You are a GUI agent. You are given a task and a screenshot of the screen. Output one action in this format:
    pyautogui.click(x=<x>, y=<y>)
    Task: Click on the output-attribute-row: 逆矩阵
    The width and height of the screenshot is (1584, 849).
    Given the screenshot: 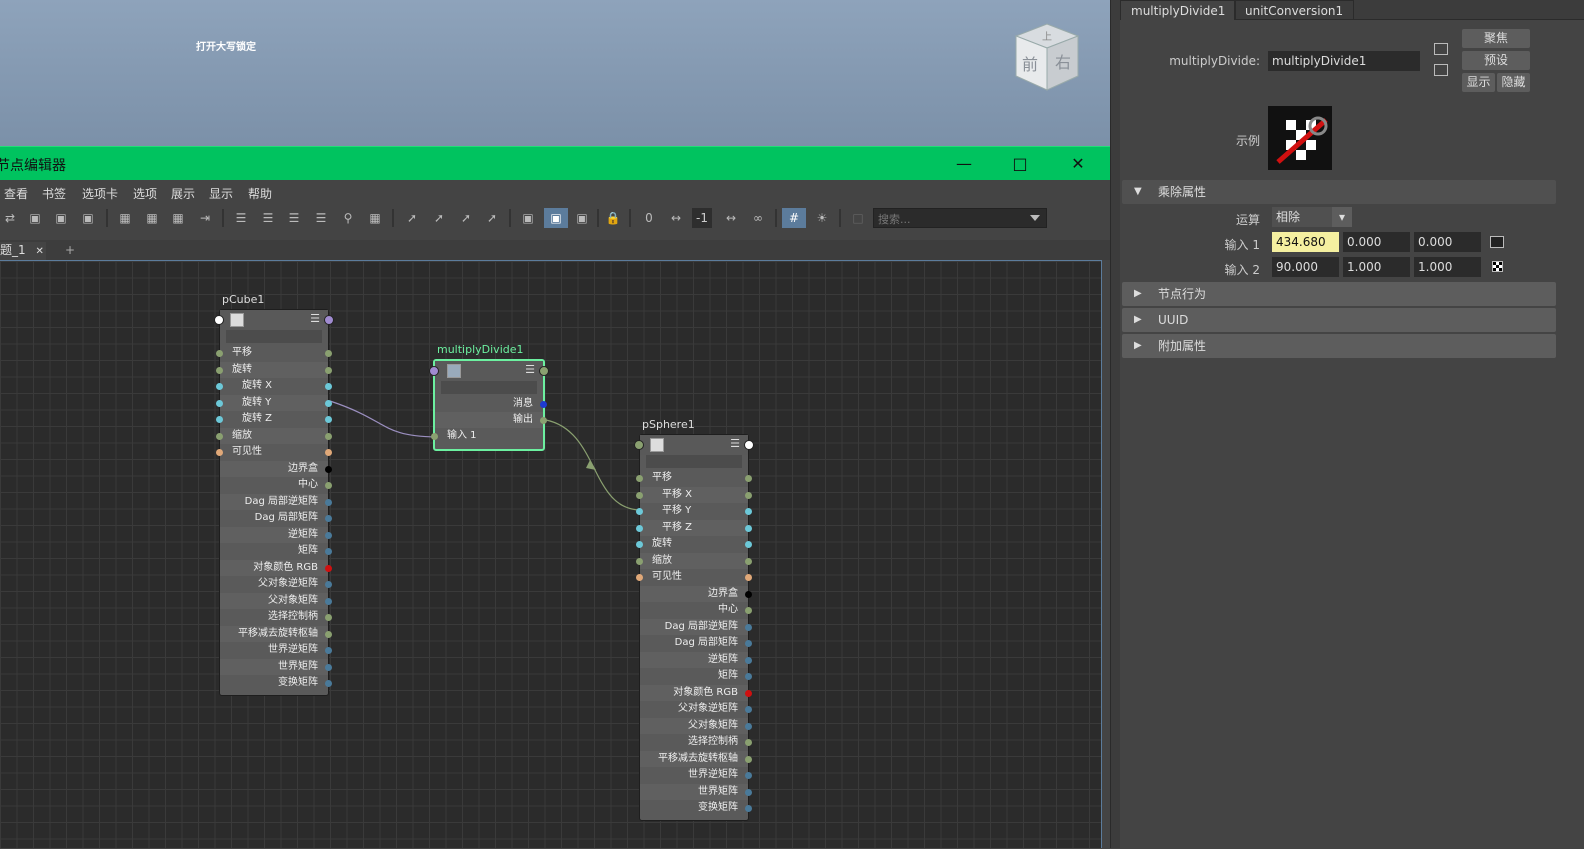 What is the action you would take?
    pyautogui.click(x=696, y=659)
    